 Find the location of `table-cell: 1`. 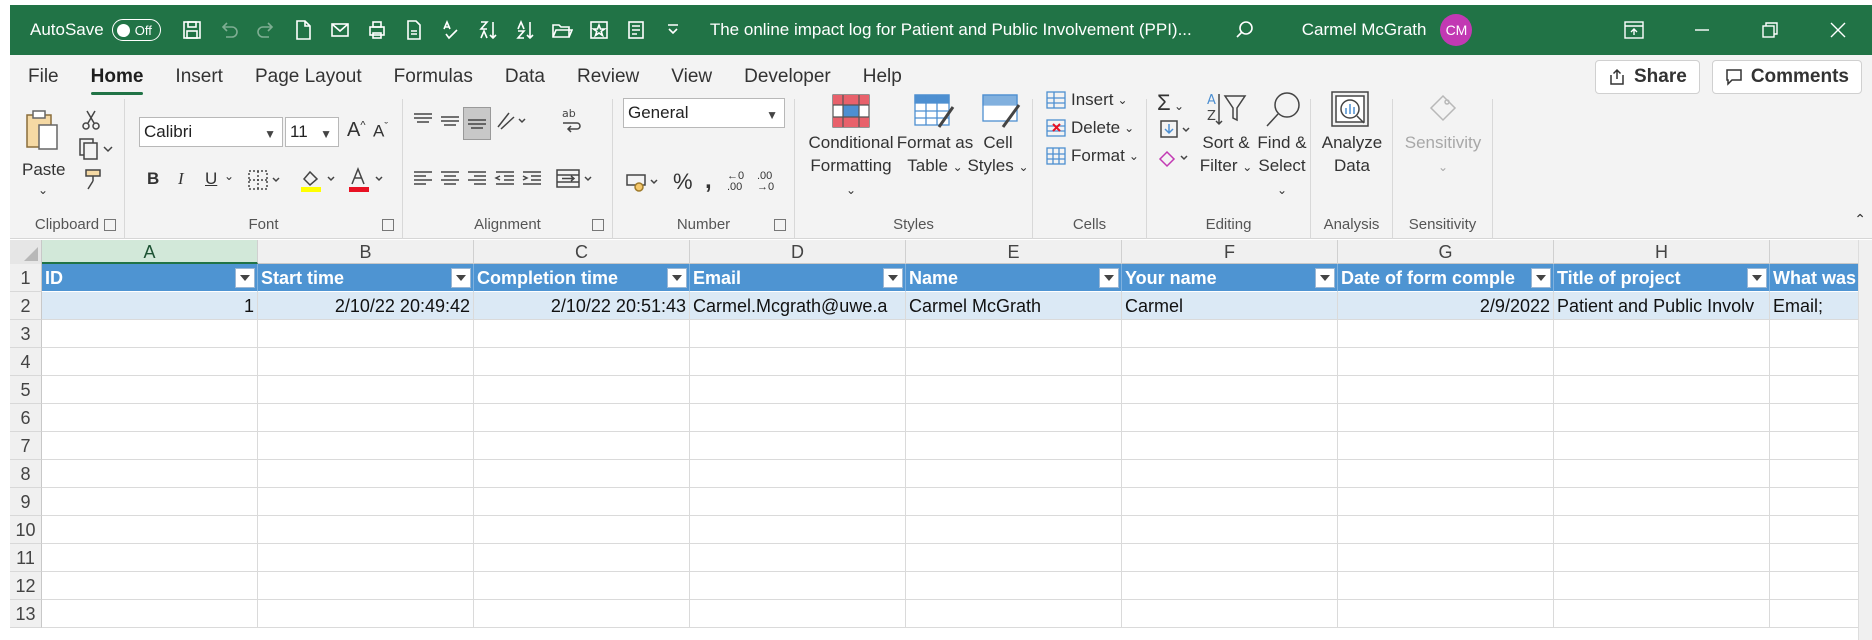

table-cell: 1 is located at coordinates (150, 306).